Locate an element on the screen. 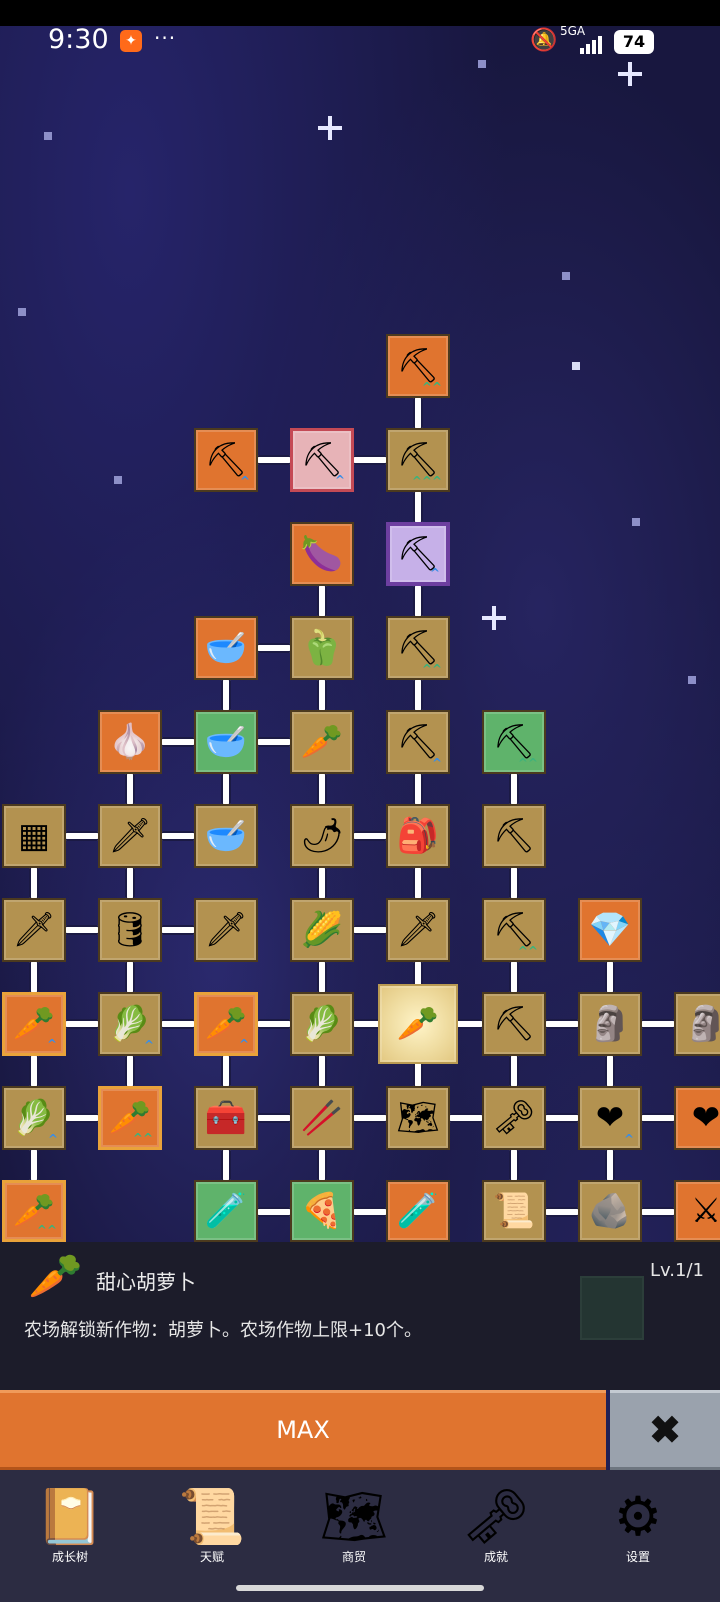  tree-node-key: 🗝 is located at coordinates (514, 1118).